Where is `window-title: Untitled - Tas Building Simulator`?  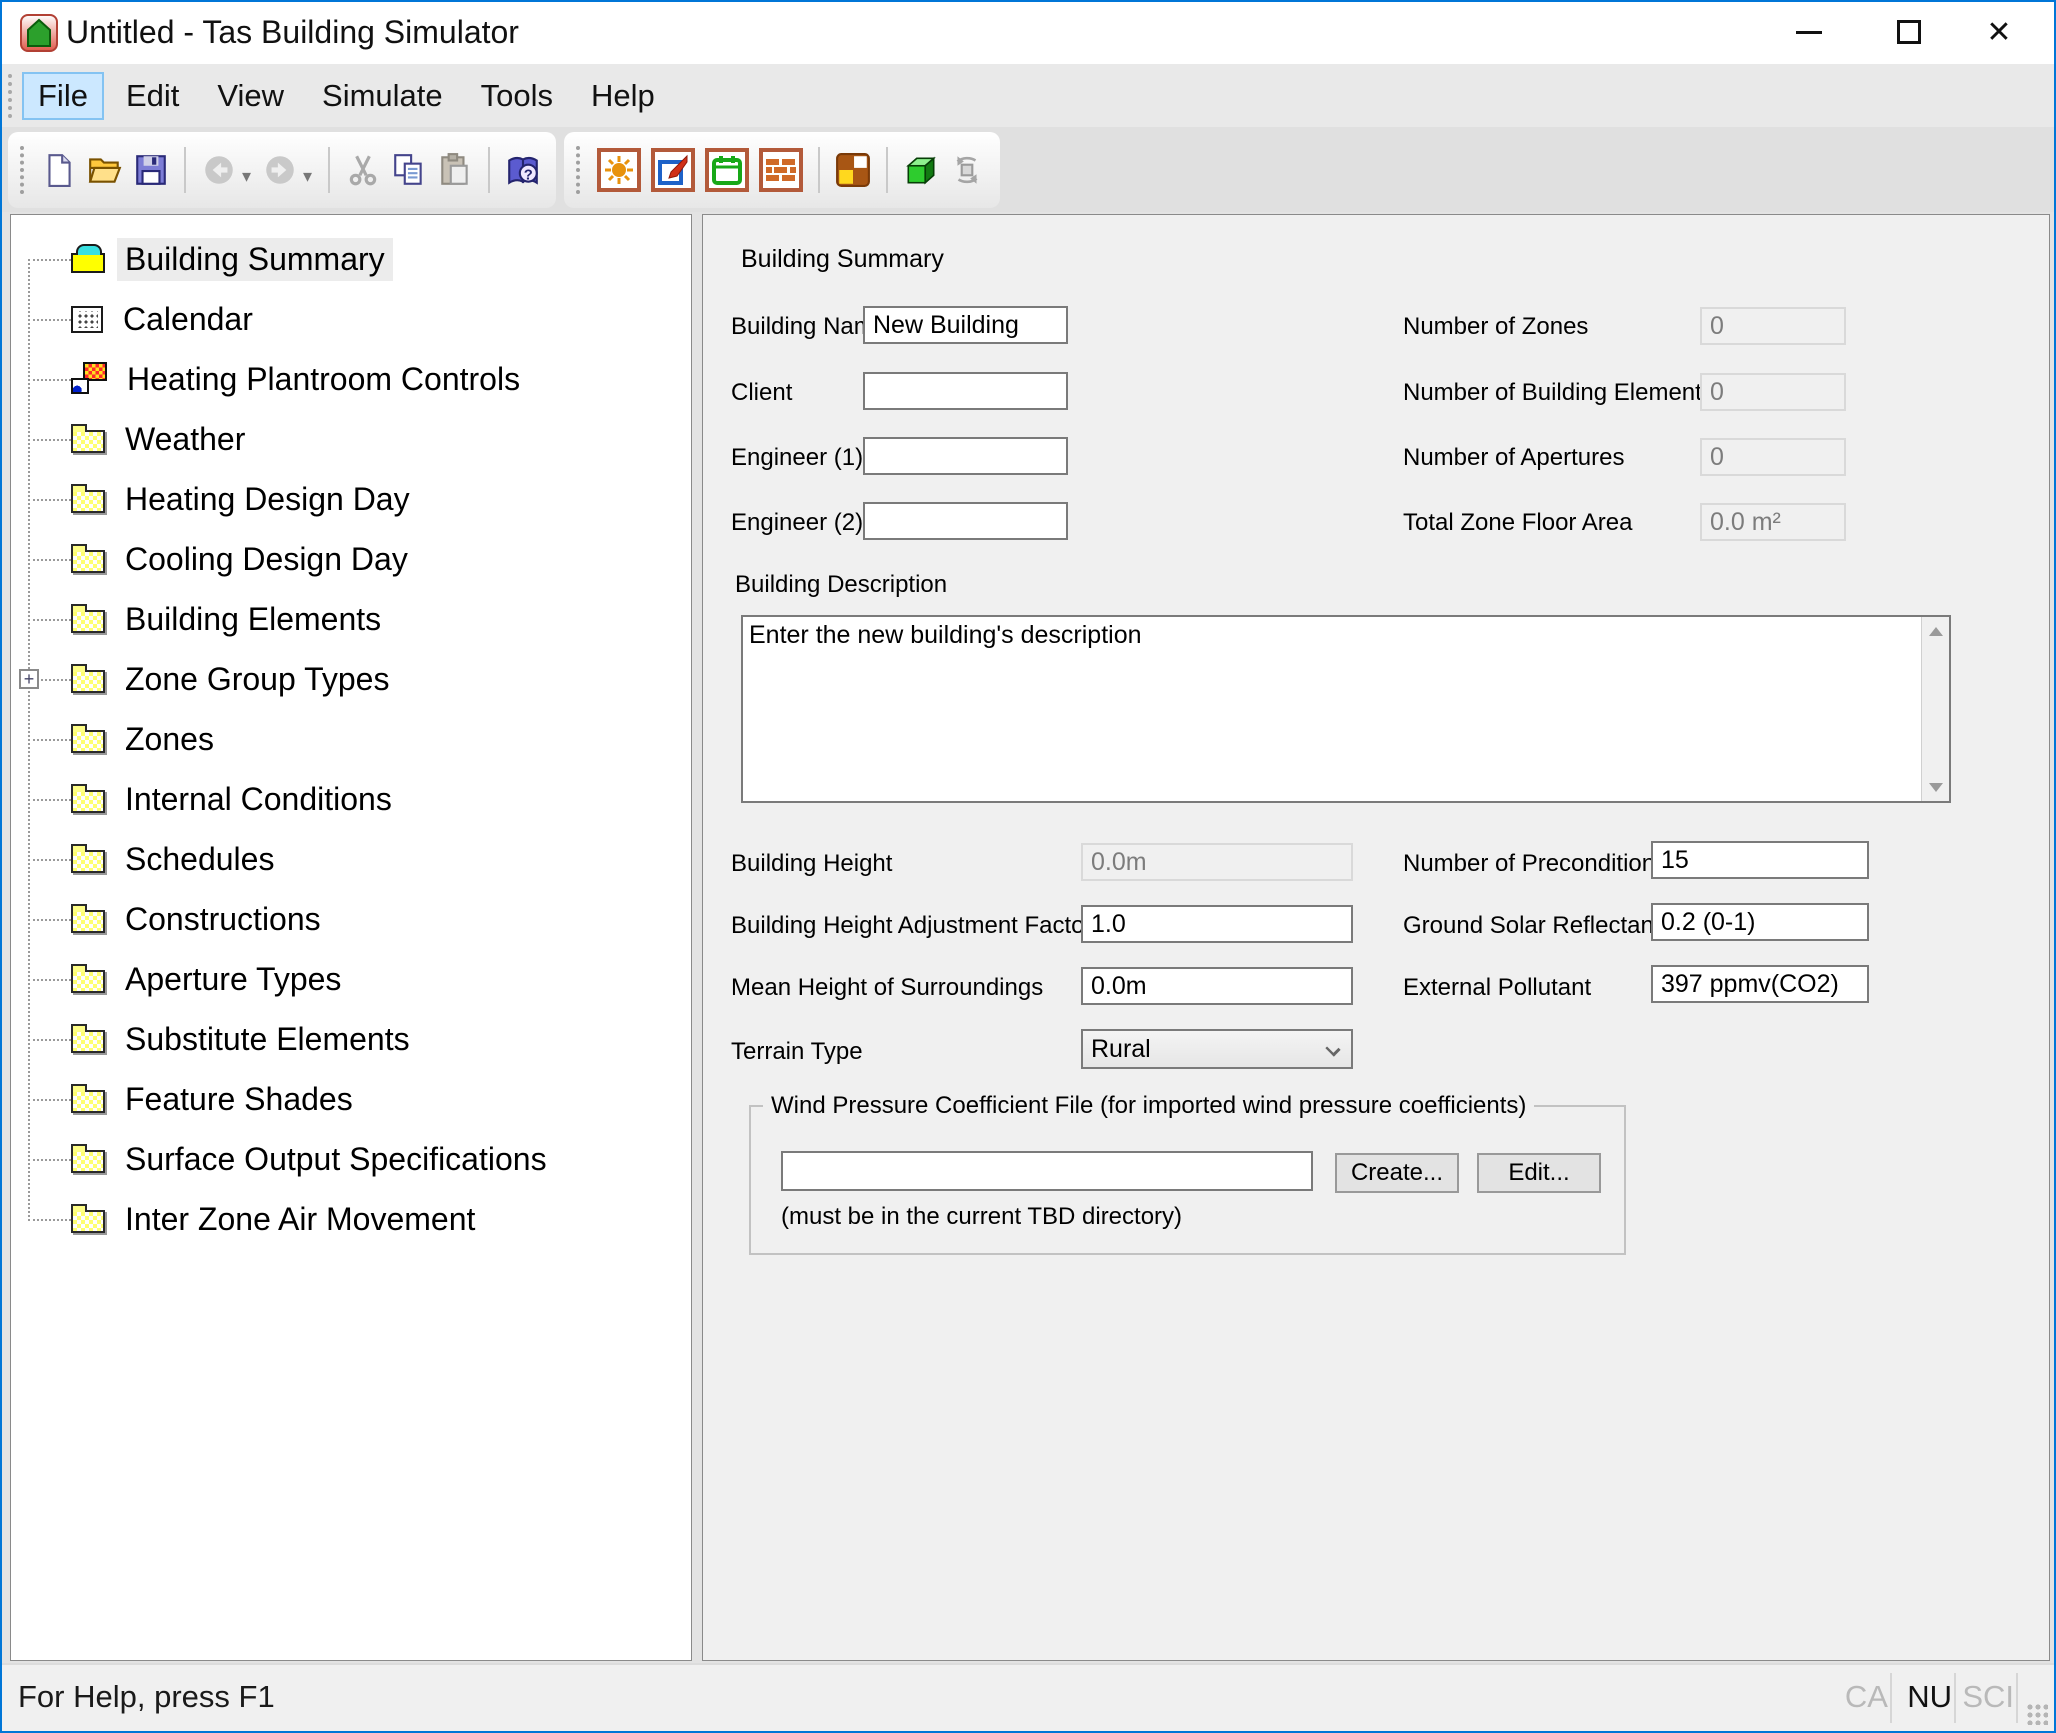
window-title: Untitled - Tas Building Simulator is located at coordinates (292, 32).